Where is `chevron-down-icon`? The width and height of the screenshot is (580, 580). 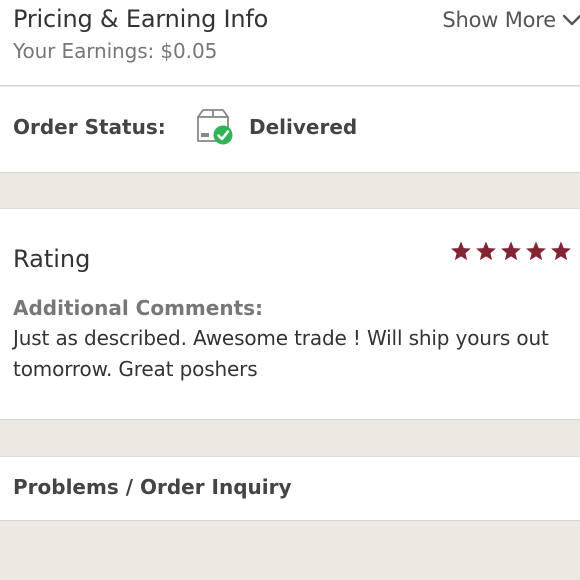 chevron-down-icon is located at coordinates (571, 20).